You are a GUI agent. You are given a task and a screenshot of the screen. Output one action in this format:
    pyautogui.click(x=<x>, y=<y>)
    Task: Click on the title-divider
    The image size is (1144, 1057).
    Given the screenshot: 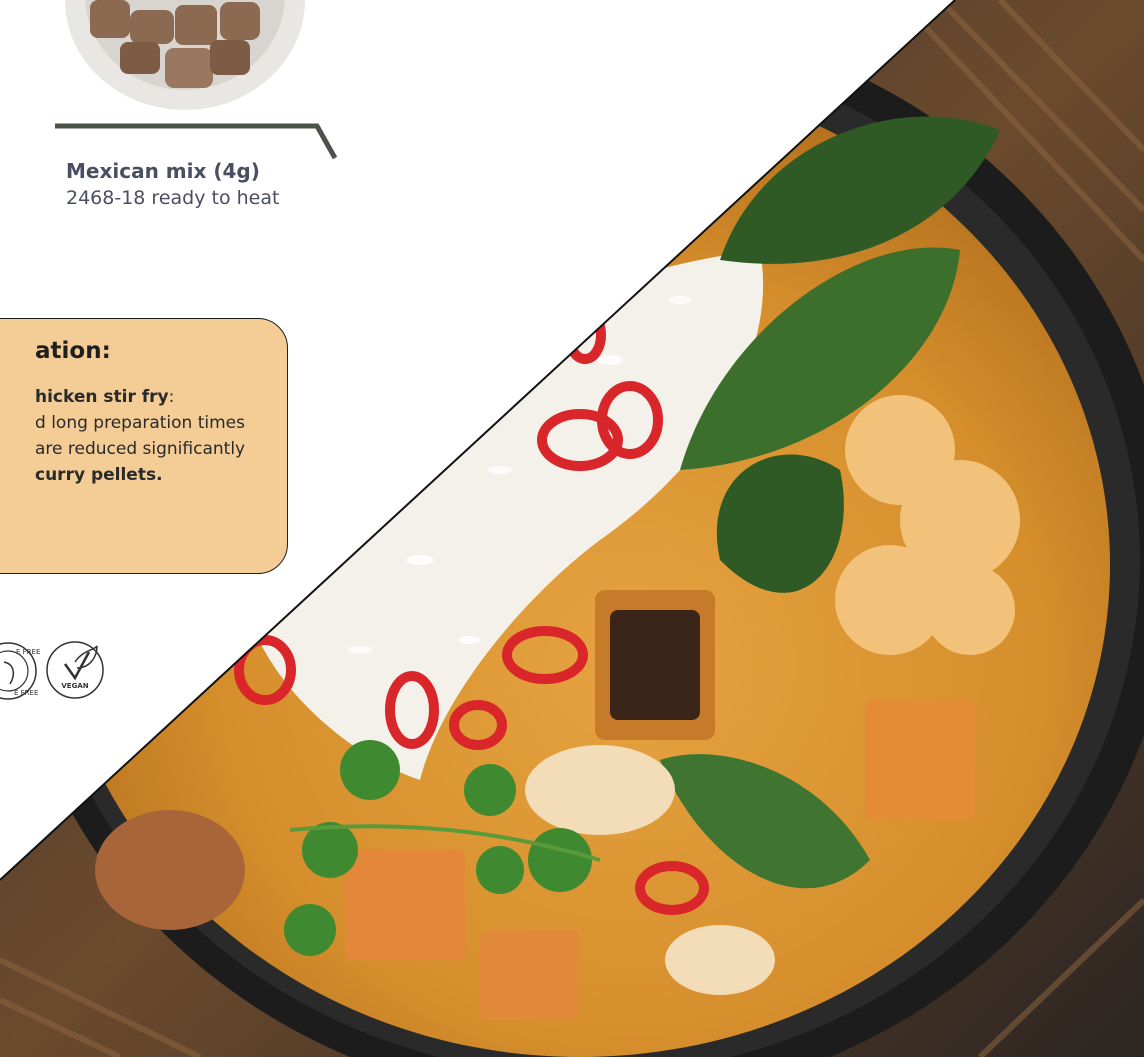 What is the action you would take?
    pyautogui.click(x=196, y=141)
    